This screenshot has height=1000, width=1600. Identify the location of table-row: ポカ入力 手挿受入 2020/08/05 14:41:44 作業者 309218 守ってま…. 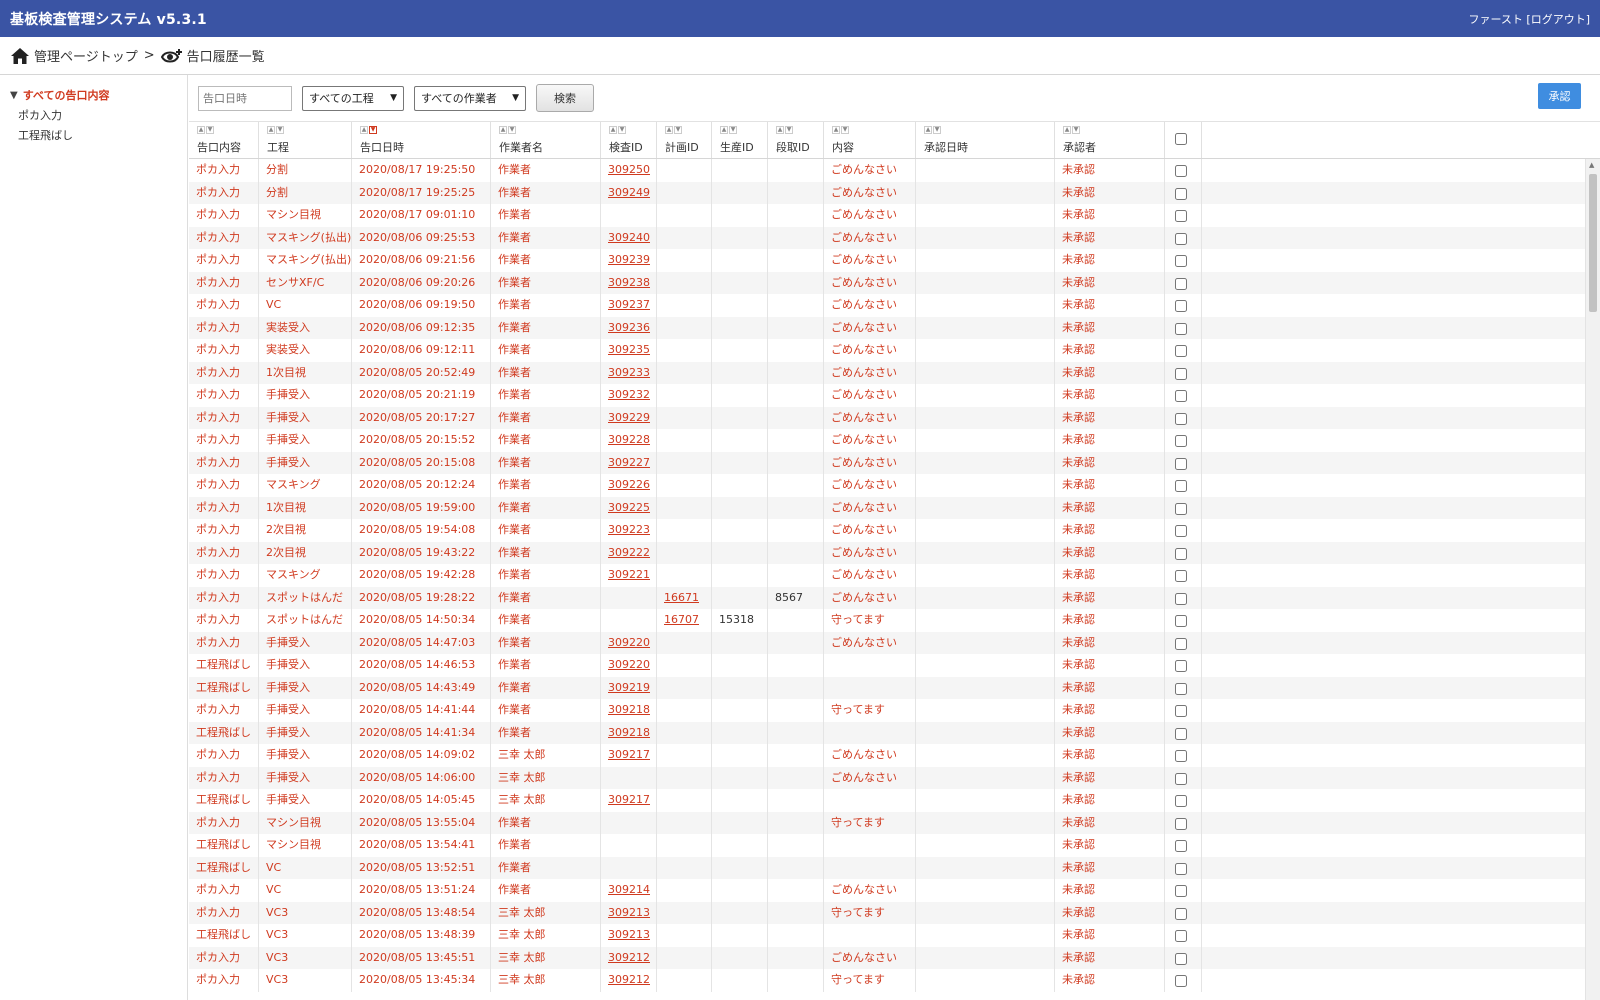
(887, 710).